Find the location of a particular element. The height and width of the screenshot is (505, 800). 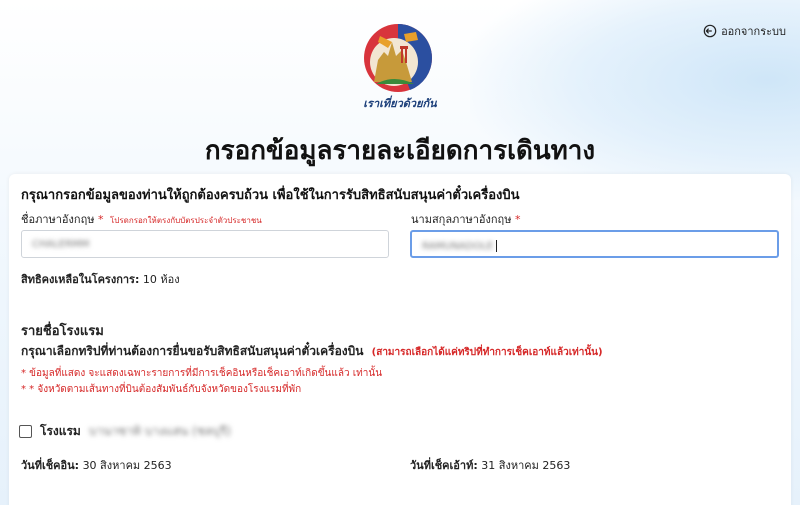

hotel-label: โรงแรม is located at coordinates (60, 431).